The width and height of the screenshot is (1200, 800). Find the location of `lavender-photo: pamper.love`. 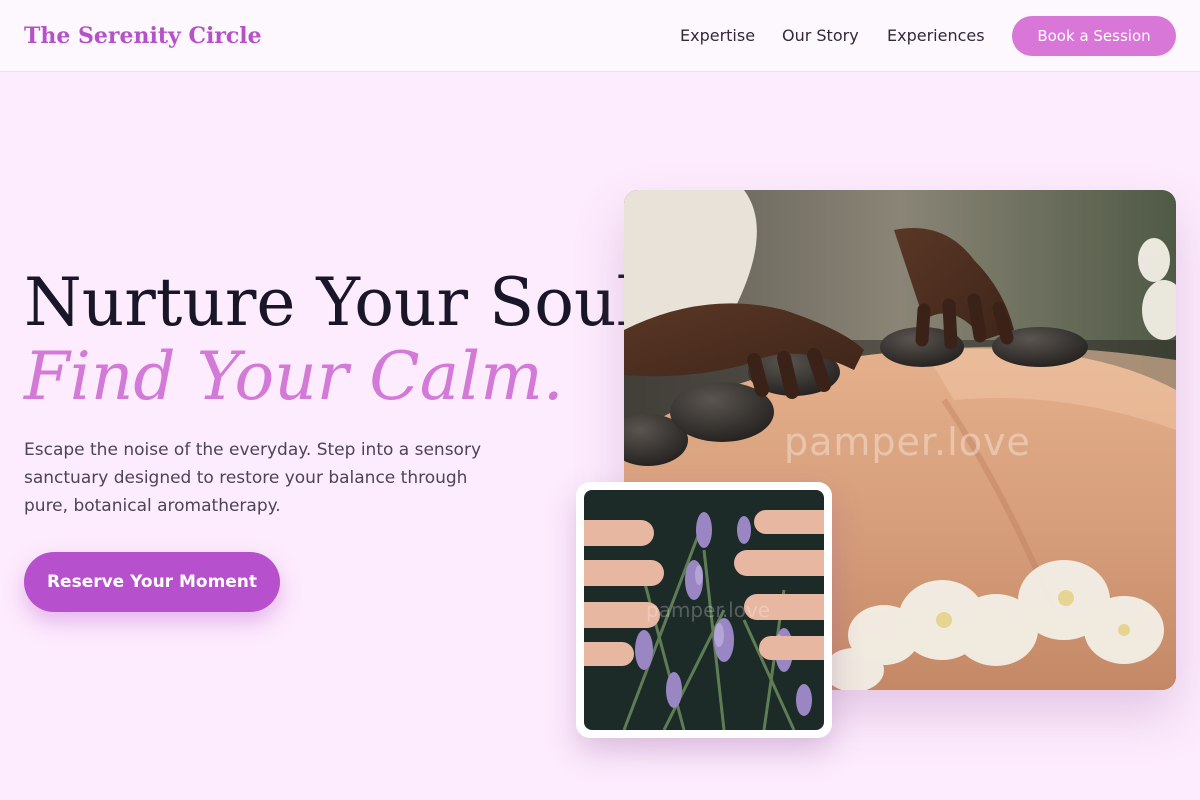

lavender-photo: pamper.love is located at coordinates (704, 610).